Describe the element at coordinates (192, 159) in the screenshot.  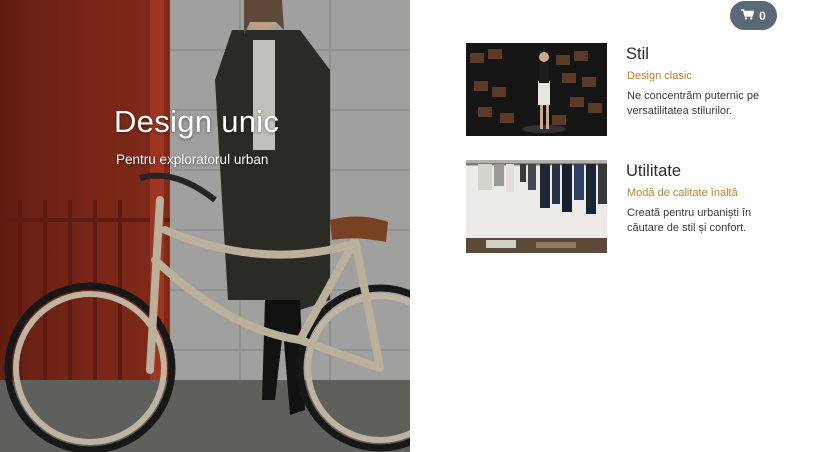
I see `hero-subtitle: Pentru exploratorul urban` at that location.